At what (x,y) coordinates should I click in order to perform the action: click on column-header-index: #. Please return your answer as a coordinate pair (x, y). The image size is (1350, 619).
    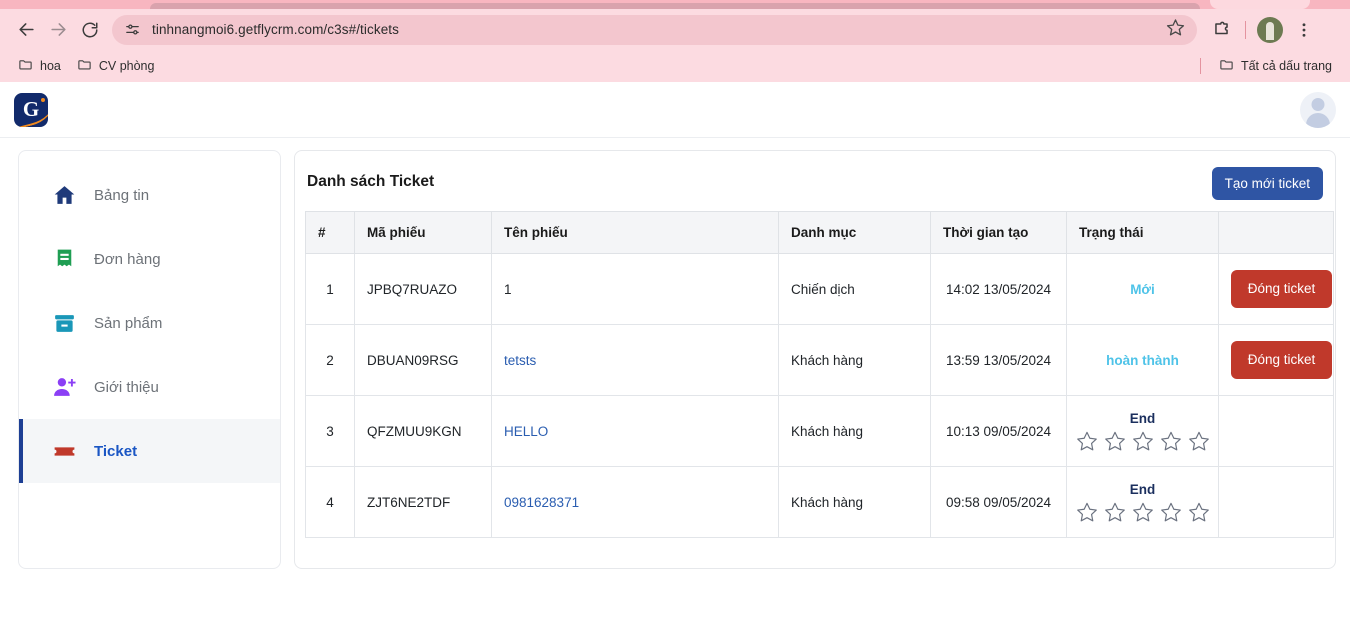
    Looking at the image, I should click on (330, 232).